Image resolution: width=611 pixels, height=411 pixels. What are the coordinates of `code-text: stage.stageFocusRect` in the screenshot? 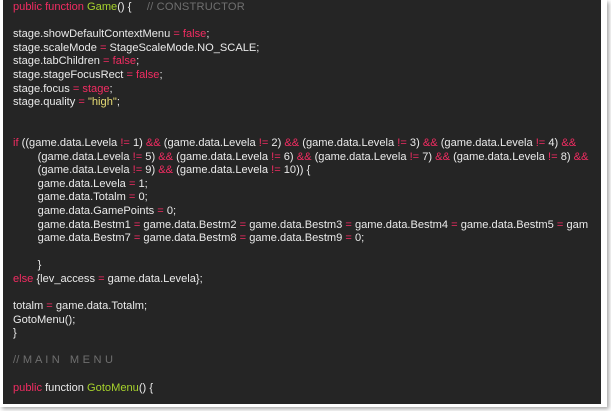 It's located at (70, 74).